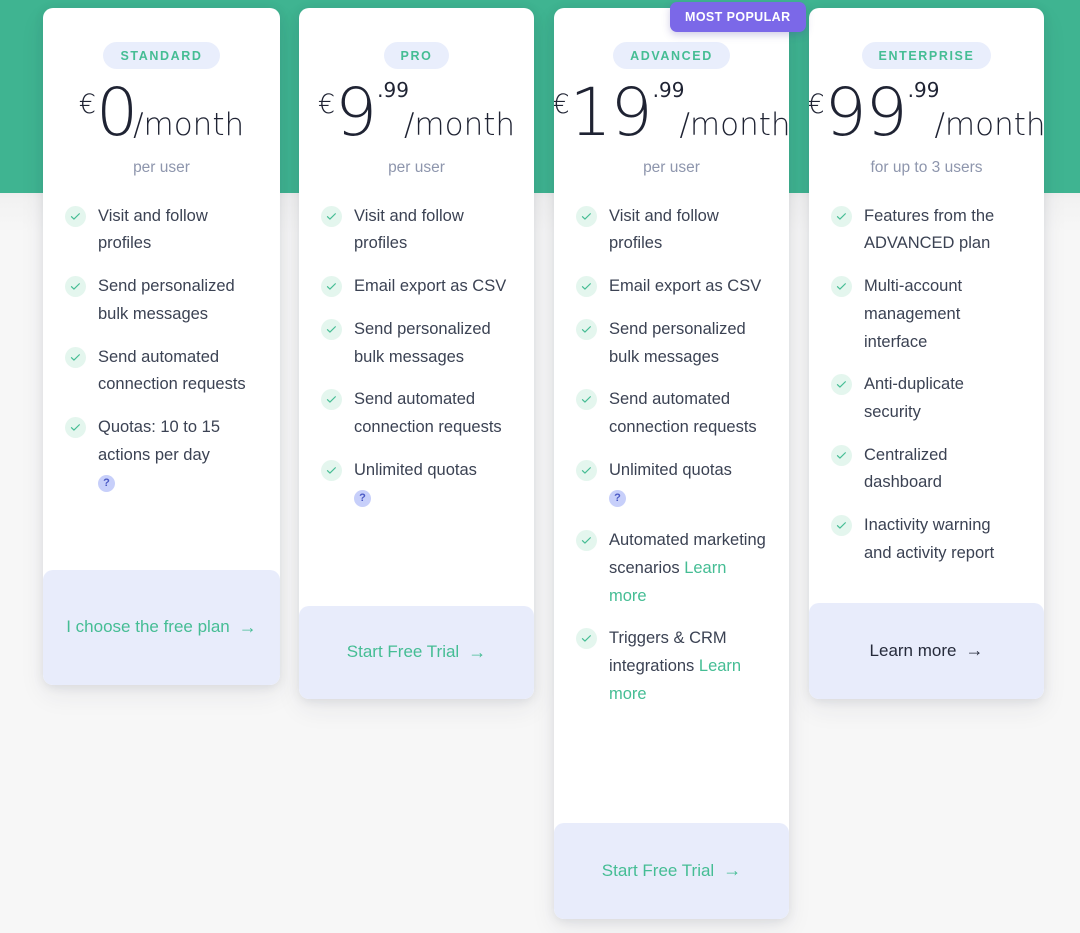 This screenshot has height=933, width=1080. What do you see at coordinates (906, 468) in the screenshot?
I see `feature-label: Centralized dashboard` at bounding box center [906, 468].